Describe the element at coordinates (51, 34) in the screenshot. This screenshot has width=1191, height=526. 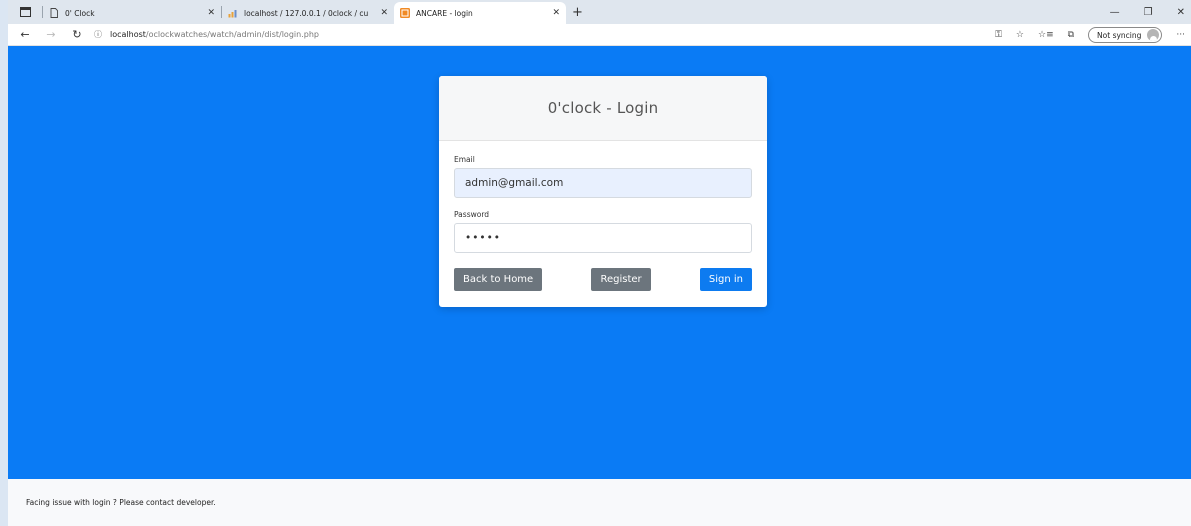
I see `forward-arrow-icon: →` at that location.